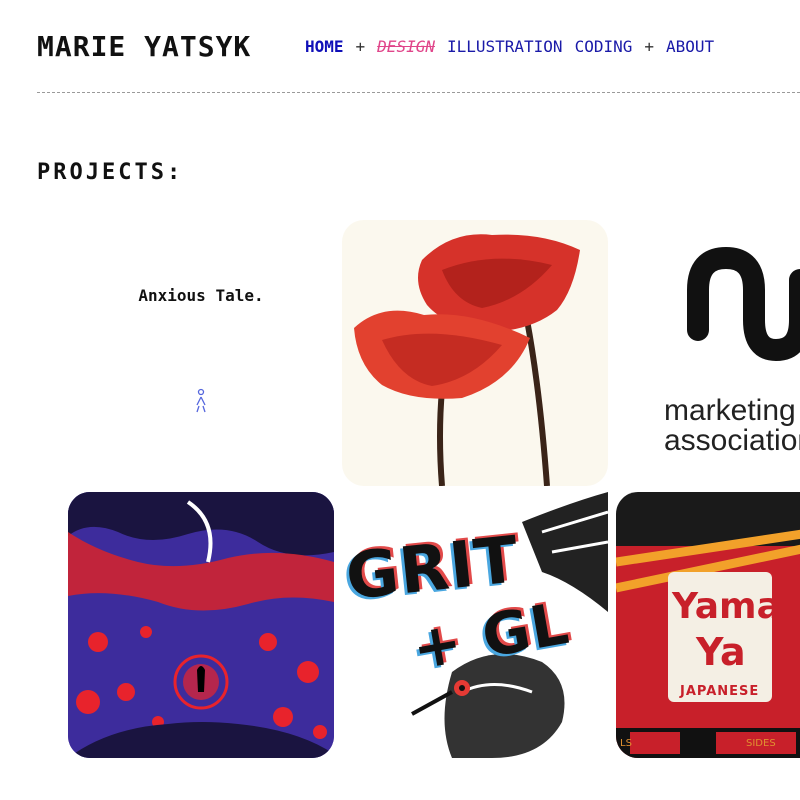 The width and height of the screenshot is (800, 800). Describe the element at coordinates (505, 46) in the screenshot. I see `nav-illustration: ILLUSTRATION` at that location.